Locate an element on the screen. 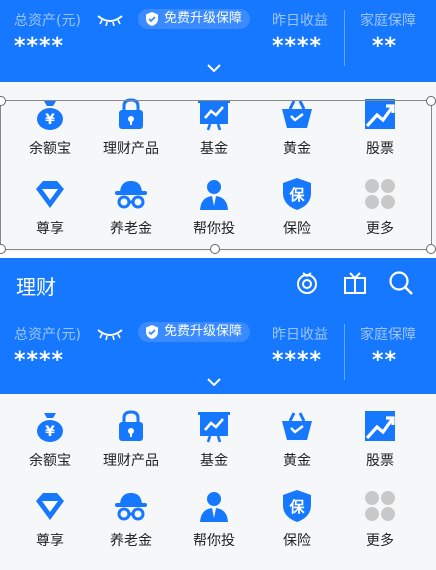 Image resolution: width=436 pixels, height=570 pixels. search-icon is located at coordinates (401, 283).